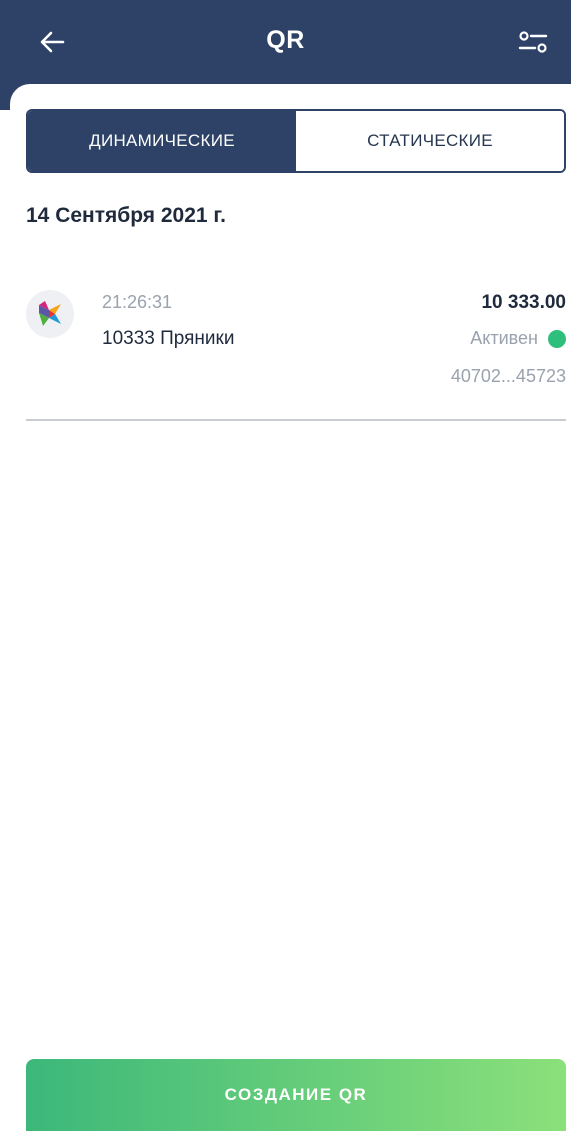 The image size is (571, 1131). I want to click on status-label: Активен, so click(504, 338).